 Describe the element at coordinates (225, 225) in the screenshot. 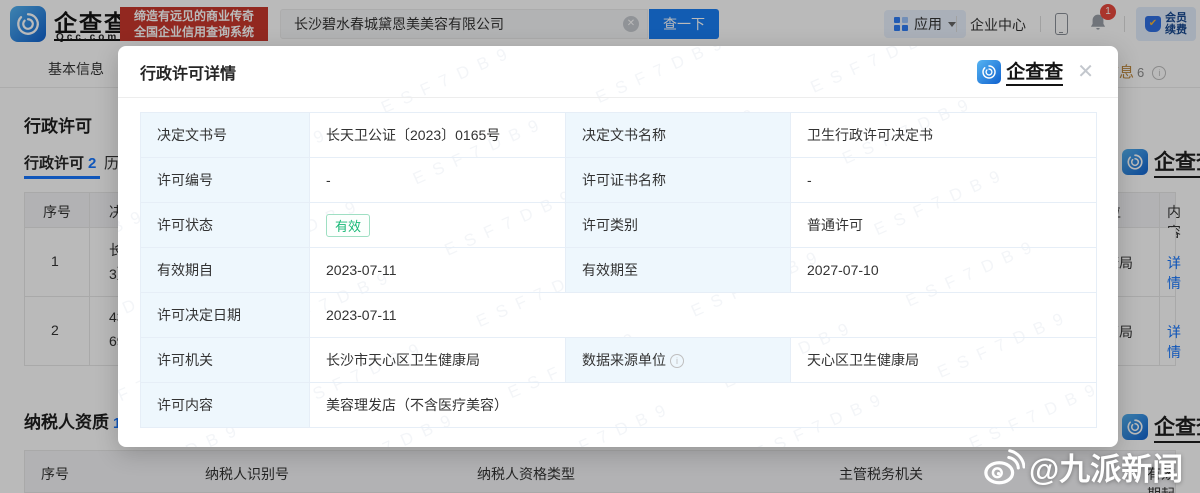

I see `field-label: 许可状态` at that location.